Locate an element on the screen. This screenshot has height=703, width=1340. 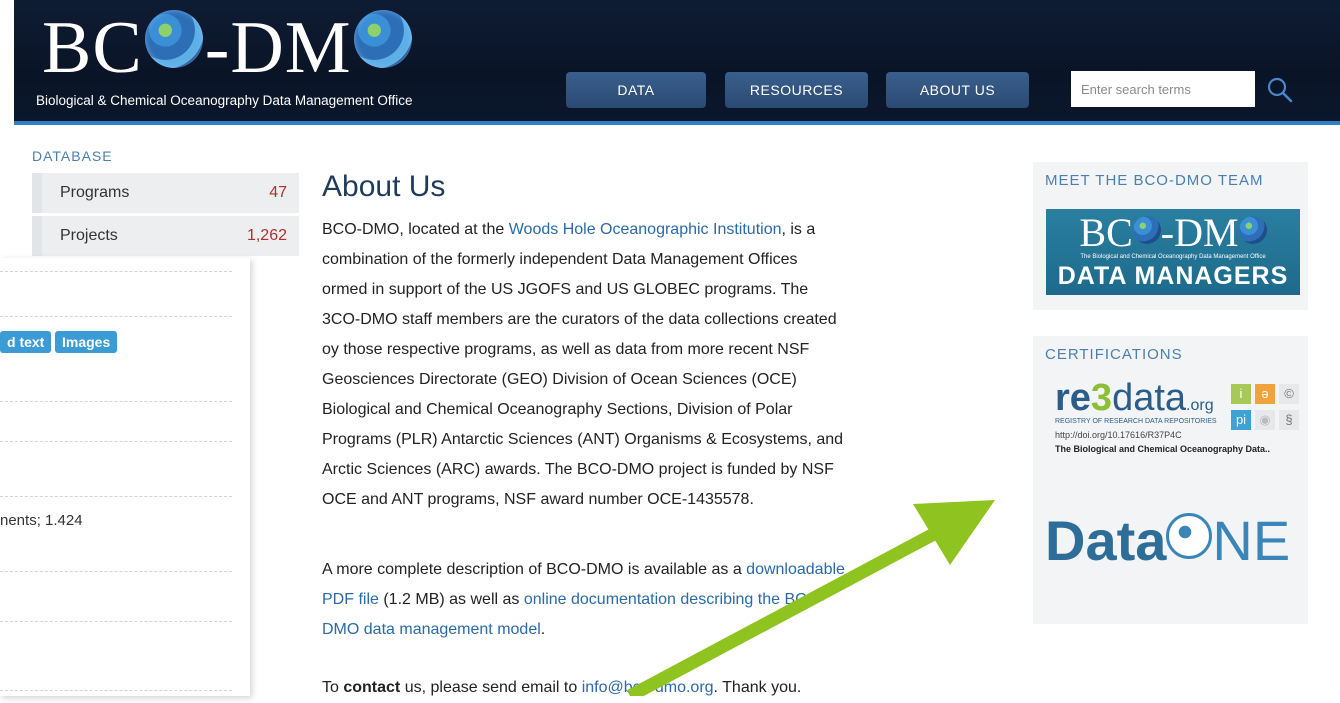
badge-text: -DM is located at coordinates (1199, 232).